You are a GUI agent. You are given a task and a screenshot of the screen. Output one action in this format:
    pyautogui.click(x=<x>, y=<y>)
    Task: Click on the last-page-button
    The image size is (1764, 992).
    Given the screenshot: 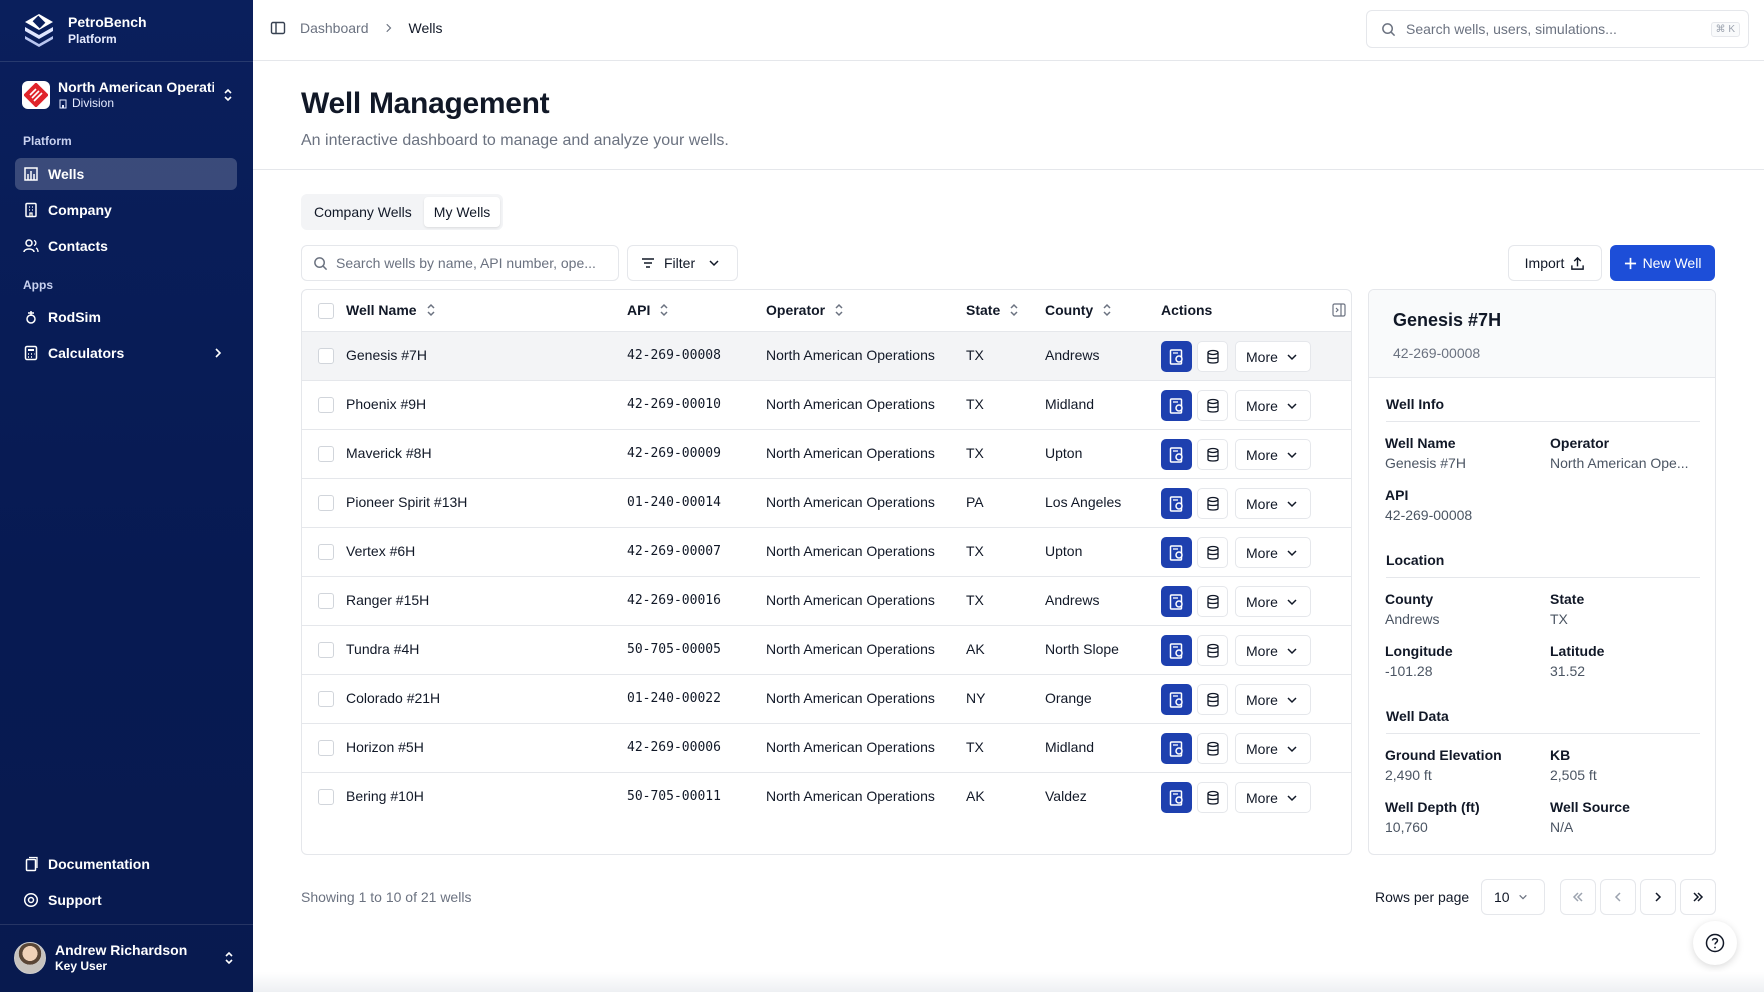 What is the action you would take?
    pyautogui.click(x=1698, y=897)
    